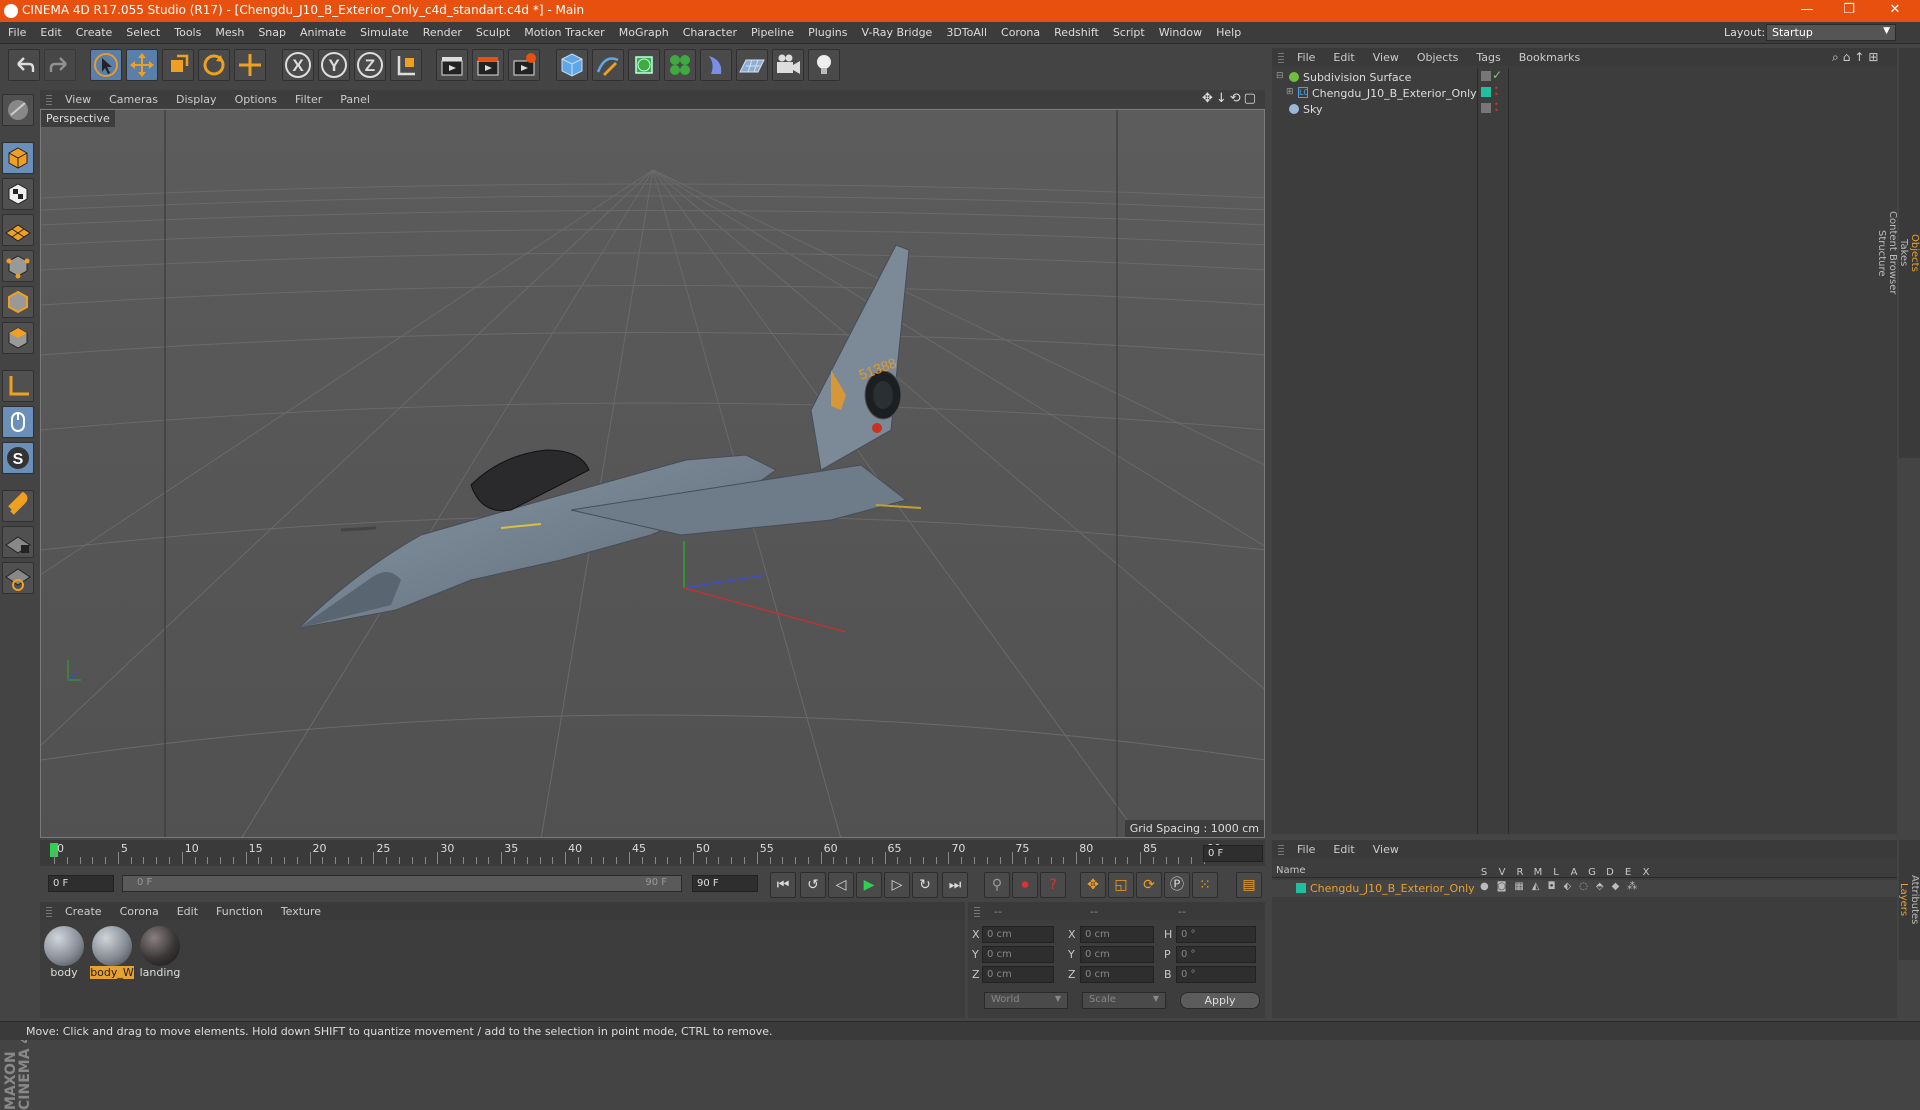 This screenshot has width=1920, height=1110. Describe the element at coordinates (1124, 1000) in the screenshot. I see `size-mode-dropdown: Scale ▼` at that location.